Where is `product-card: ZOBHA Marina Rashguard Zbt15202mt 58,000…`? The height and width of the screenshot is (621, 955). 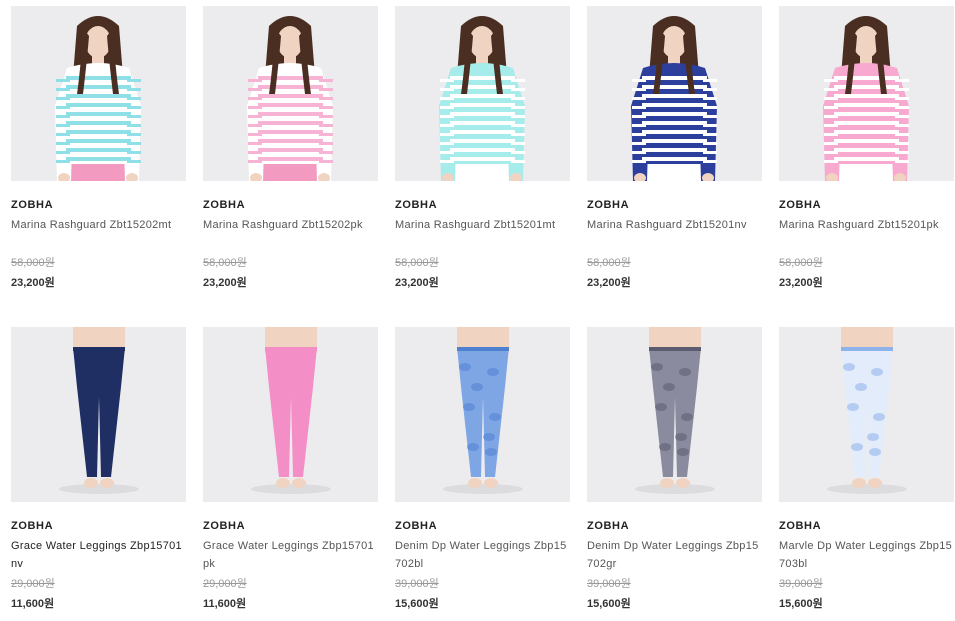
product-card: ZOBHA Marina Rashguard Zbt15202mt 58,000… is located at coordinates (98, 148).